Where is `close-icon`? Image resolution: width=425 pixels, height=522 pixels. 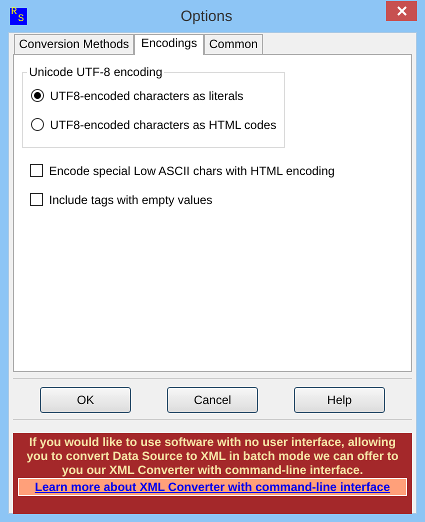 close-icon is located at coordinates (401, 11).